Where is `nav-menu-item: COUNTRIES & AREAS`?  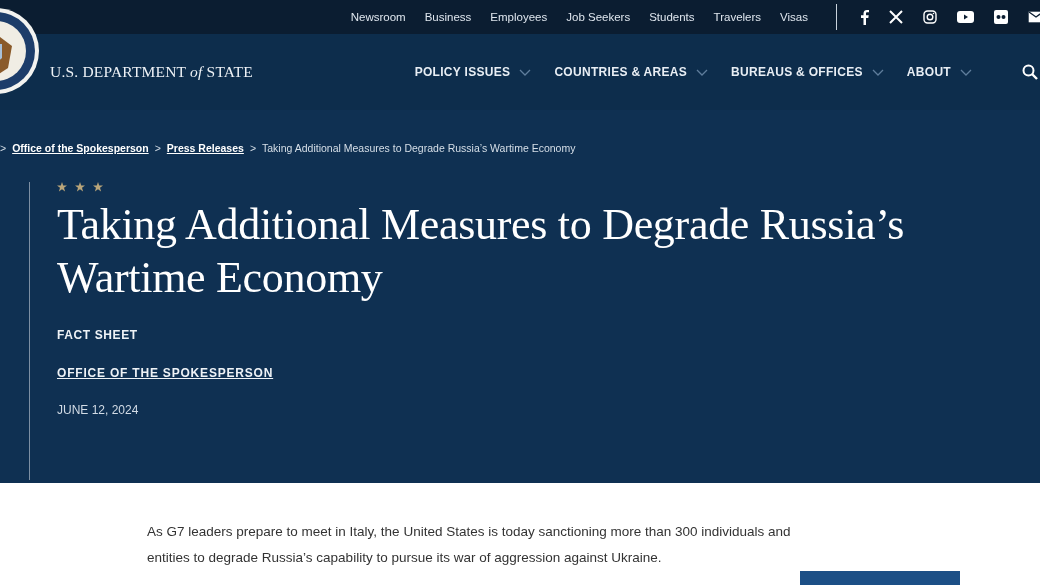
nav-menu-item: COUNTRIES & AREAS is located at coordinates (631, 72).